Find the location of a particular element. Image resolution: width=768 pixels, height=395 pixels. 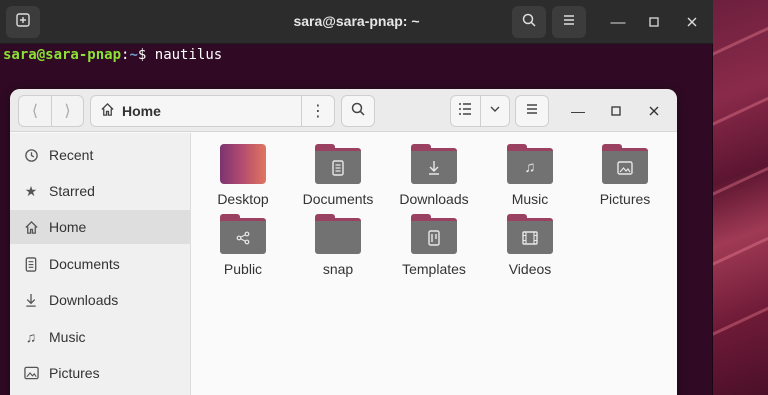

star-icon: ★ is located at coordinates (31, 190).